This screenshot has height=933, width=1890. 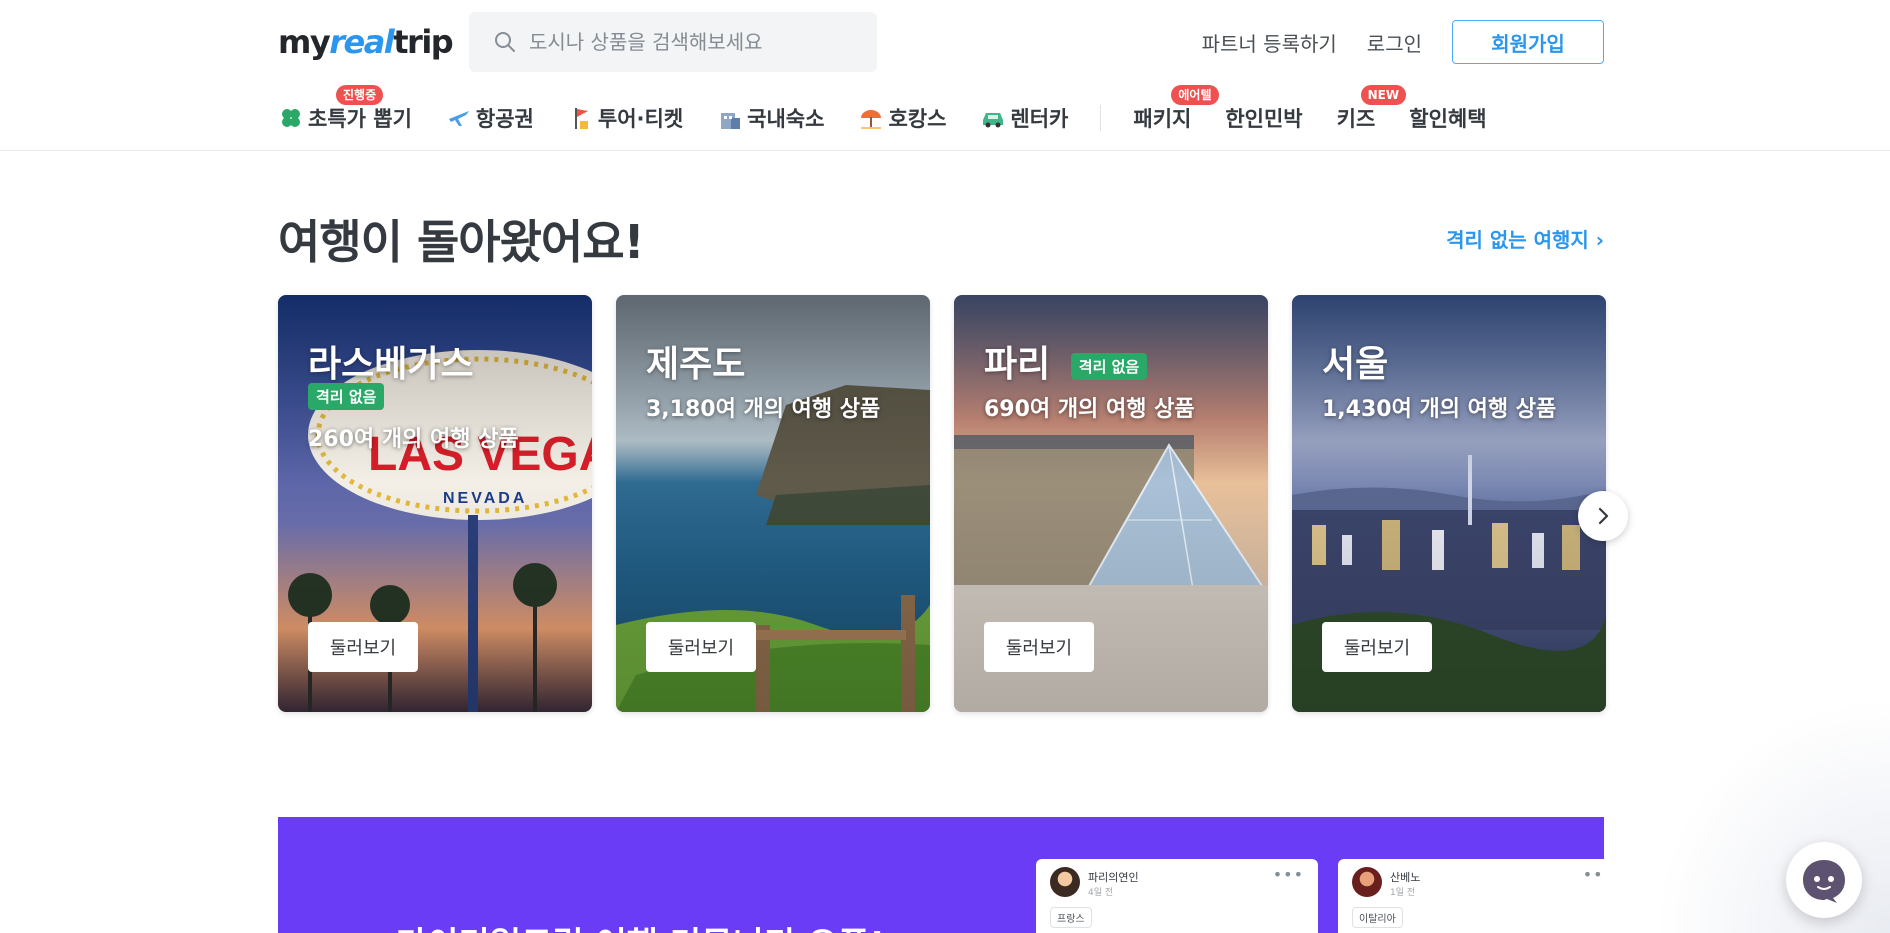 I want to click on carousel-next-button, so click(x=1603, y=516).